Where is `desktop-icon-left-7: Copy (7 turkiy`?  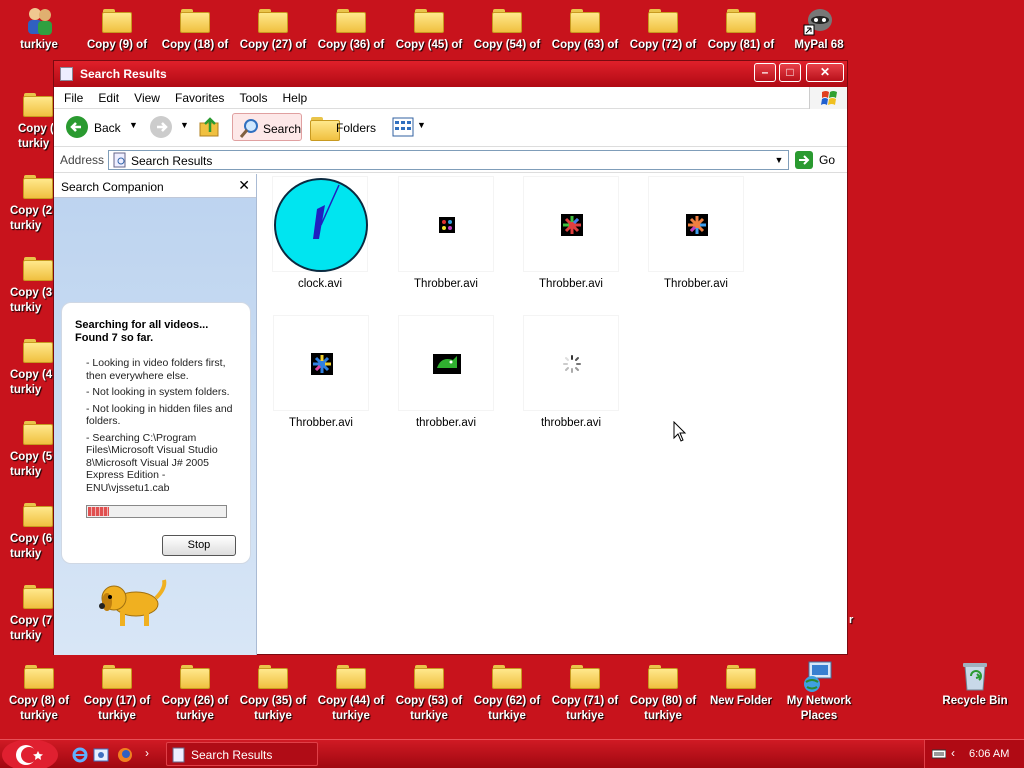 desktop-icon-left-7: Copy (7 turkiy is located at coordinates (27, 609).